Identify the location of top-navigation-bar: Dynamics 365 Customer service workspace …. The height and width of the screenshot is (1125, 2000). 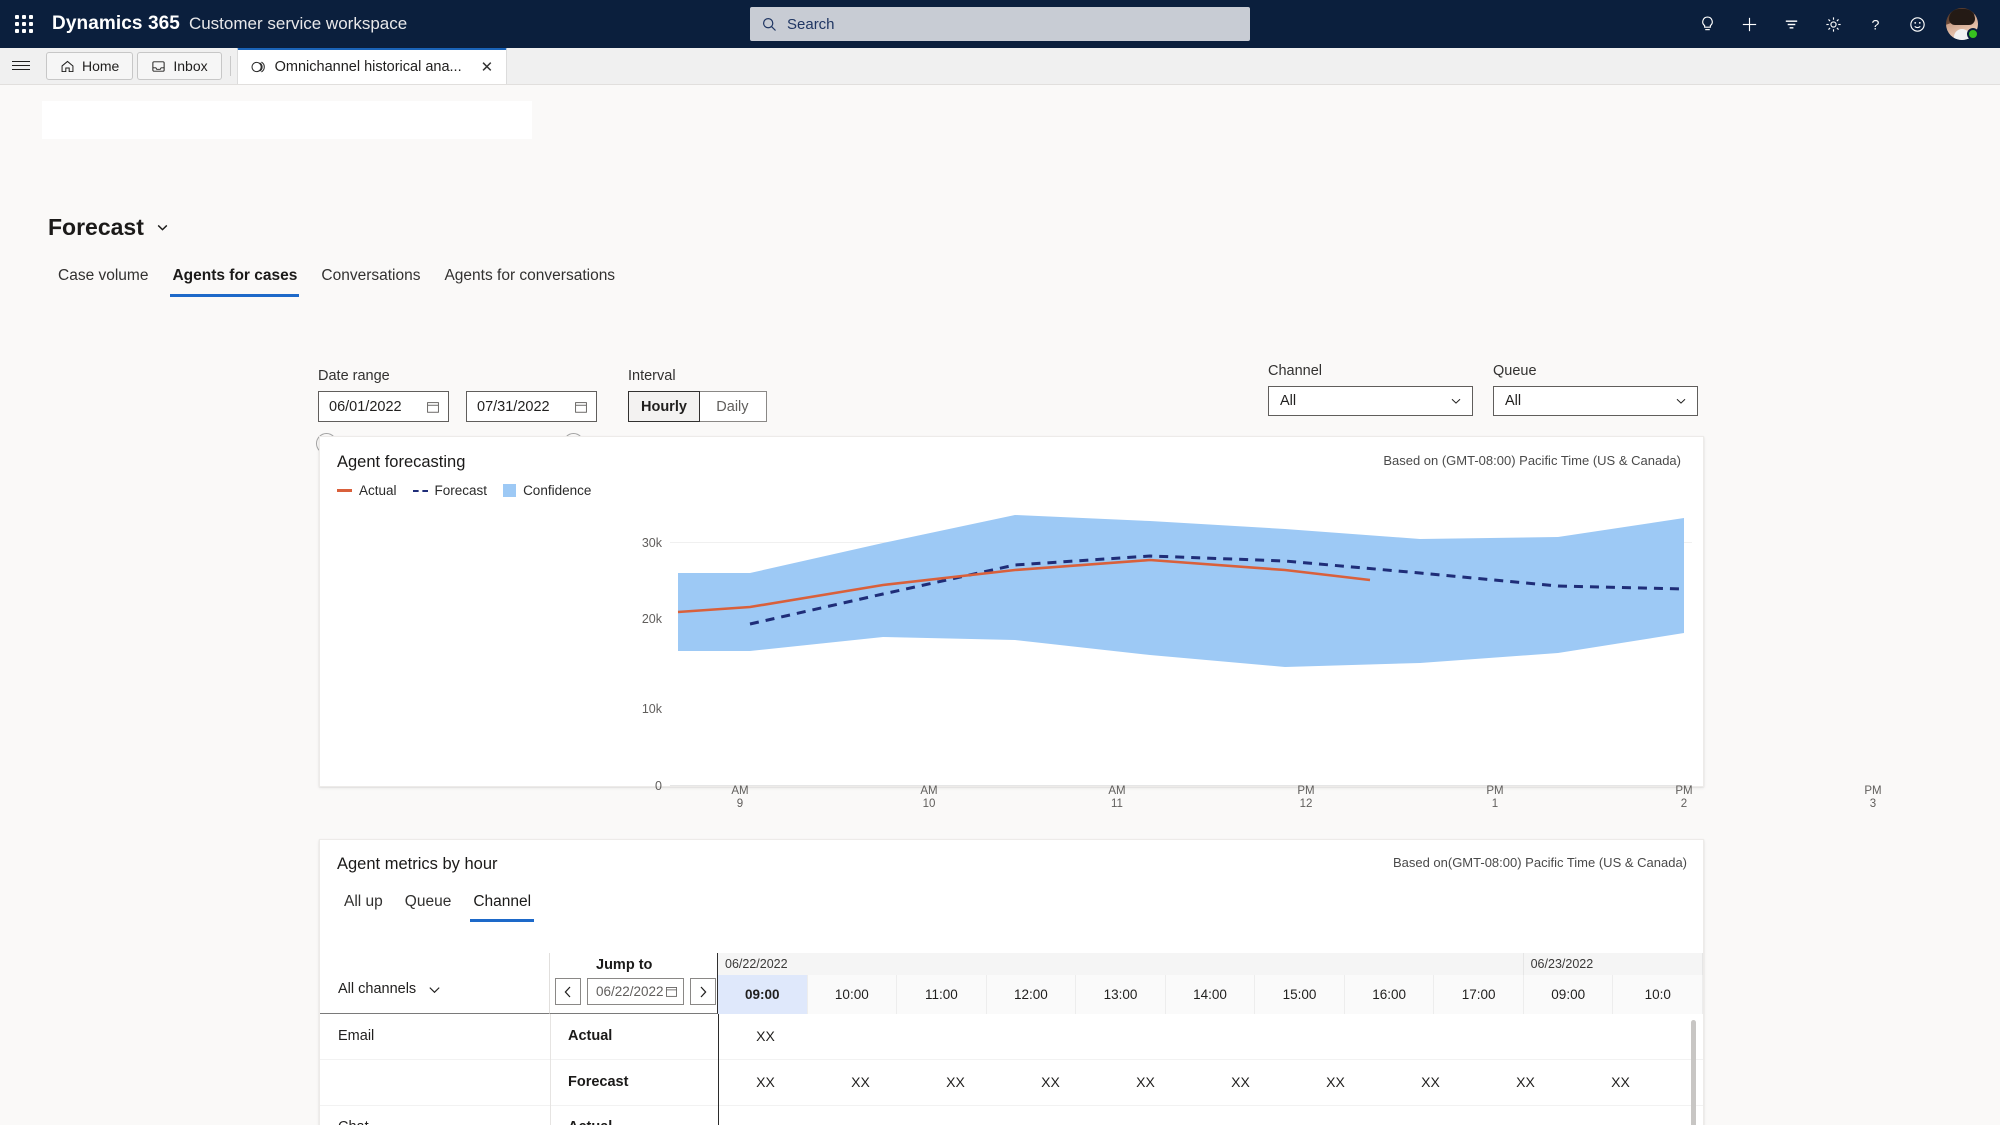
(1000, 24).